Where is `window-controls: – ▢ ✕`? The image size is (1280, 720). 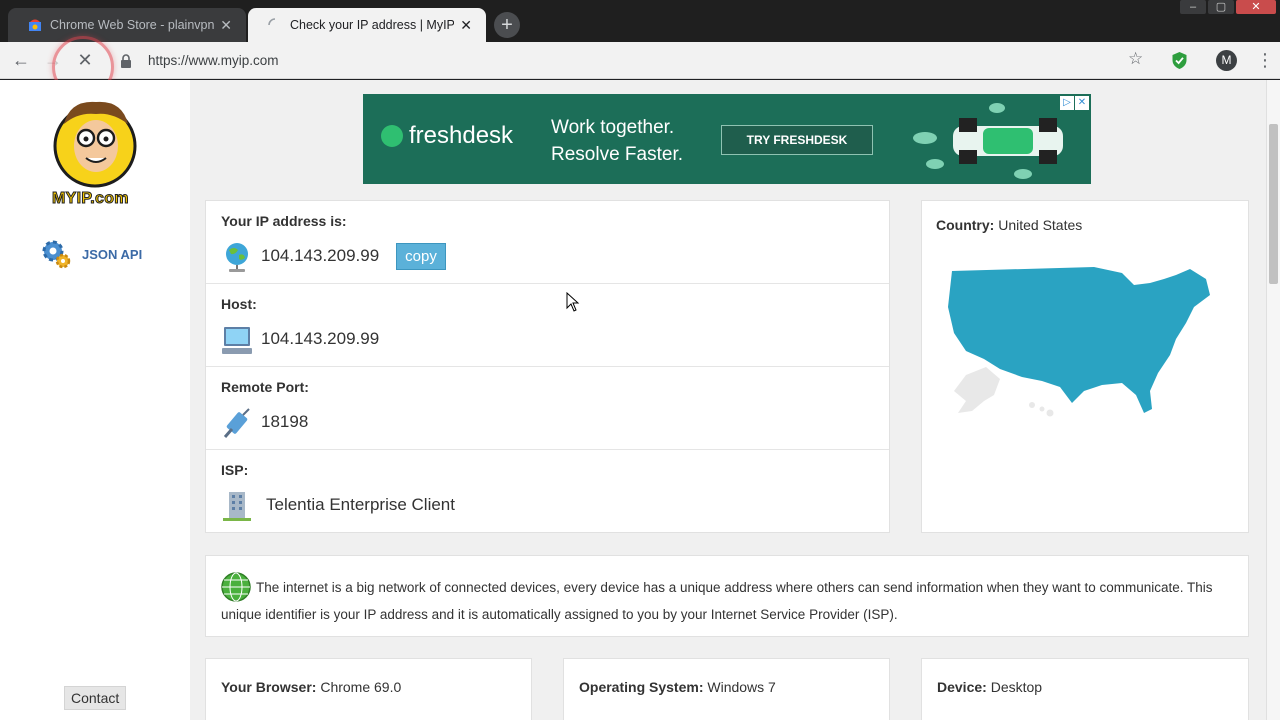 window-controls: – ▢ ✕ is located at coordinates (1228, 7).